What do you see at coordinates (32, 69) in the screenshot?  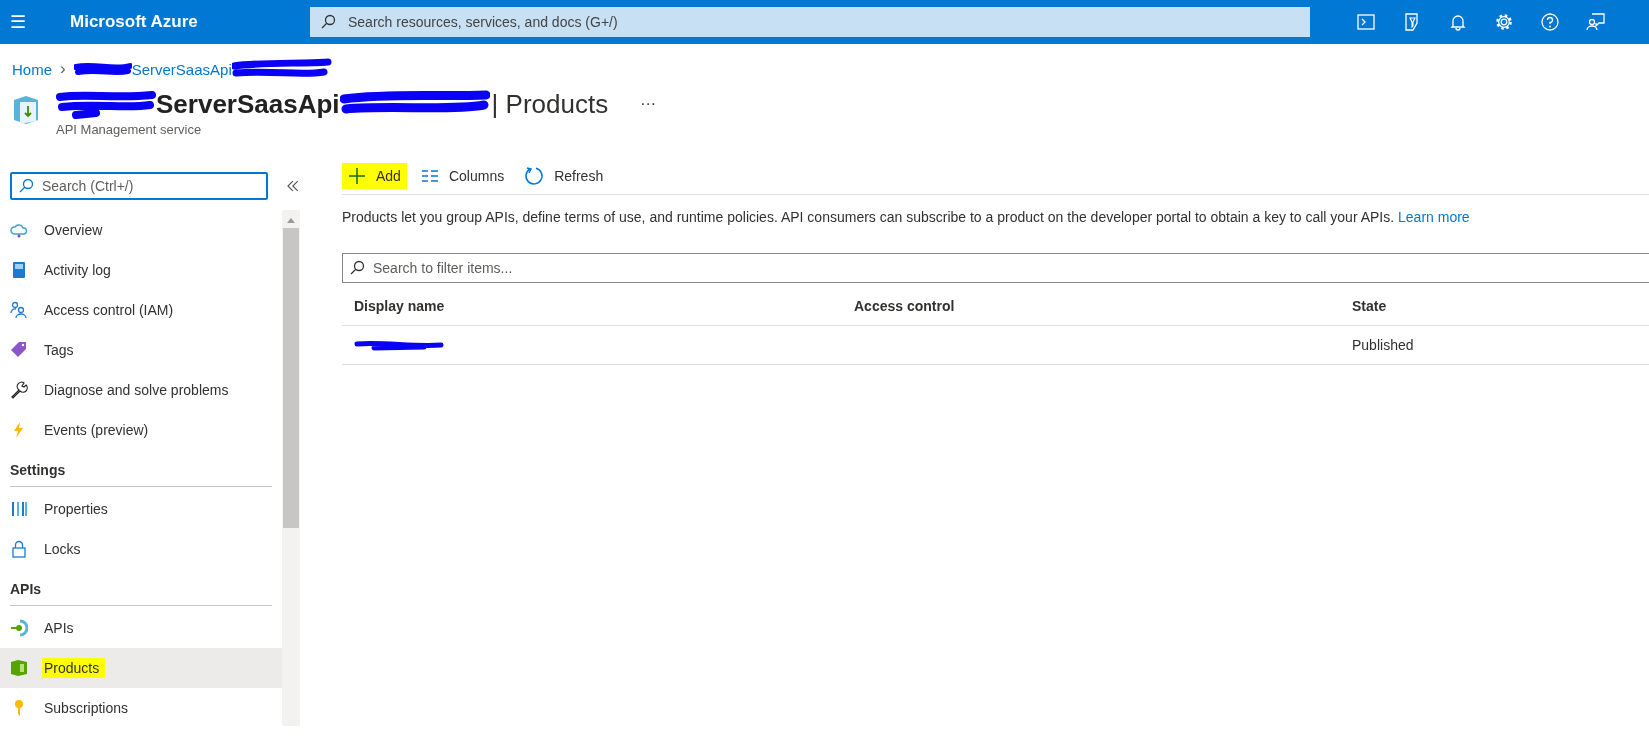 I see `breadcrumb-link: Home` at bounding box center [32, 69].